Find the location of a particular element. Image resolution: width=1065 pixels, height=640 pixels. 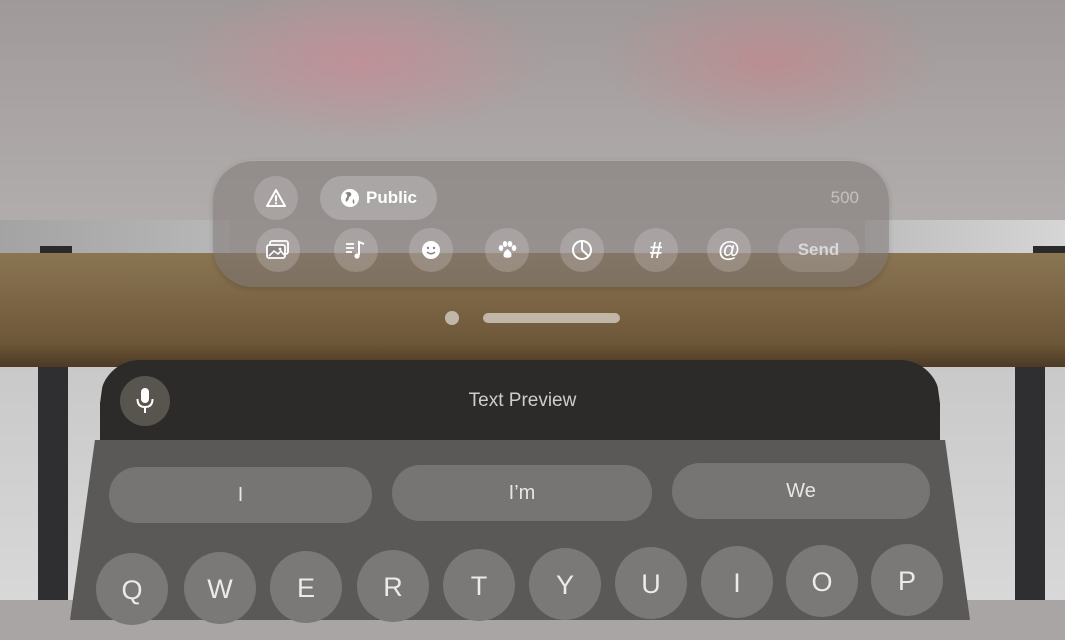

hashtag-icon: # is located at coordinates (656, 249).